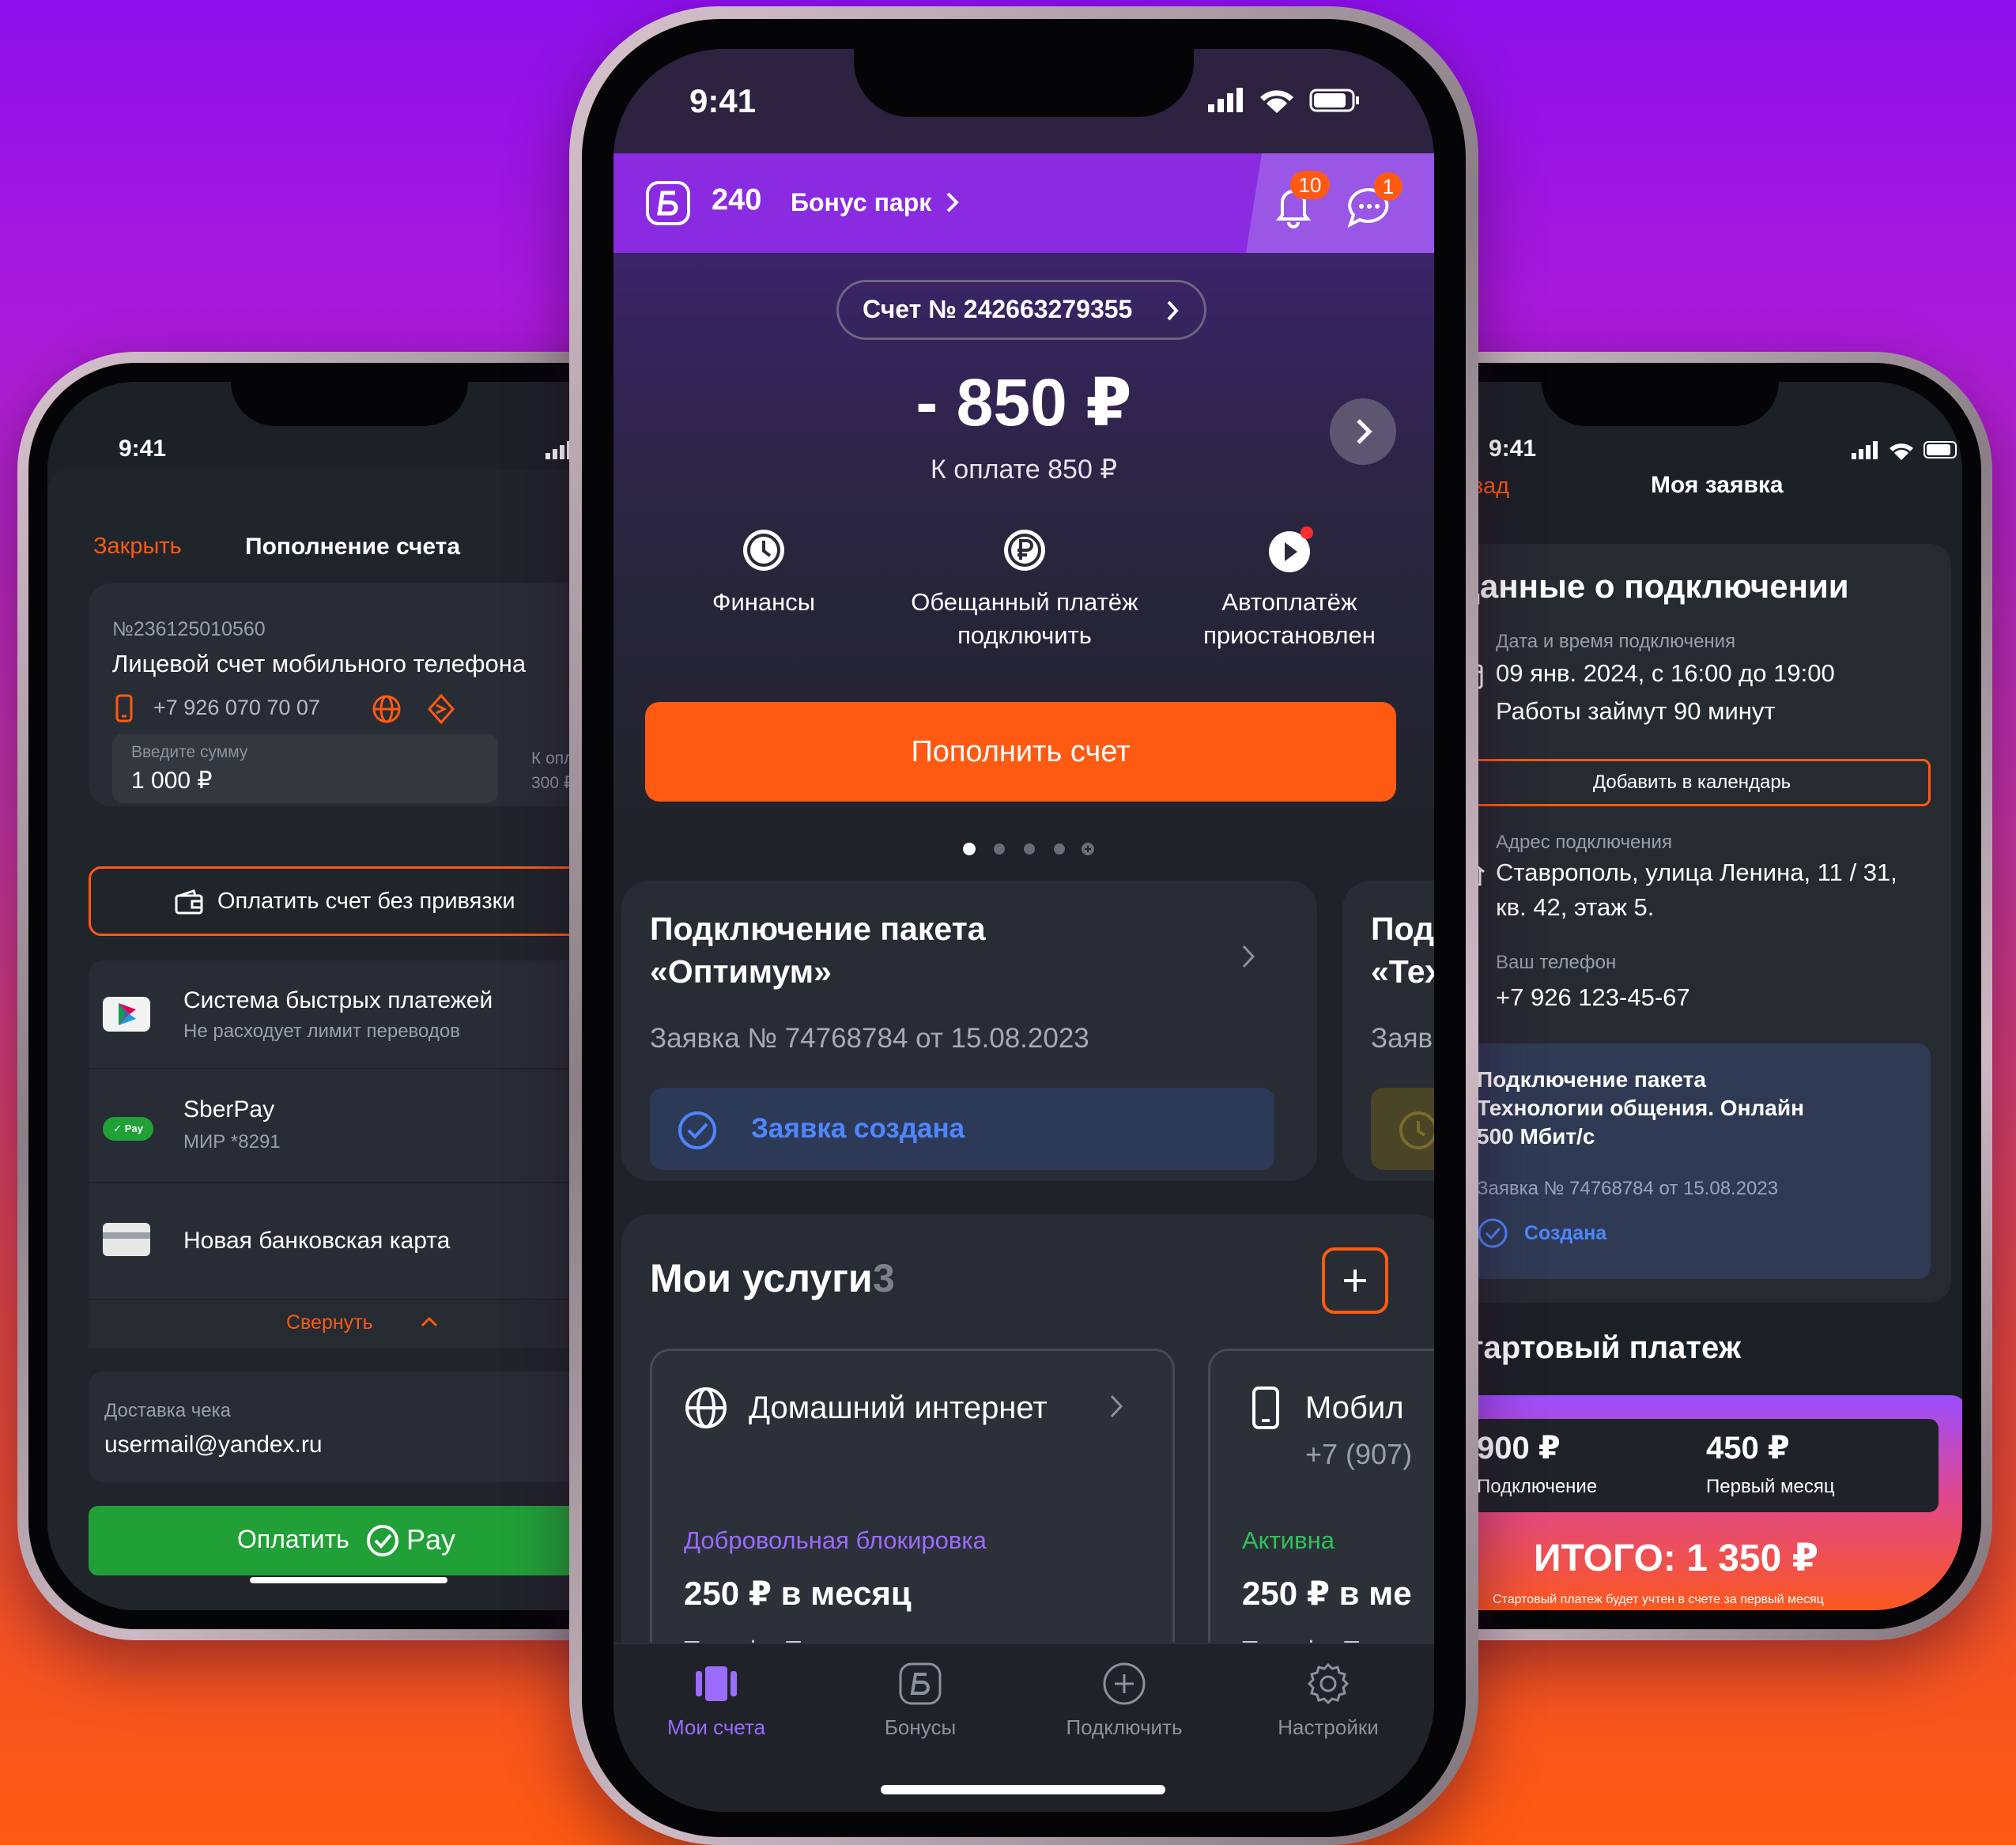  I want to click on request2-status, so click(1402, 1129).